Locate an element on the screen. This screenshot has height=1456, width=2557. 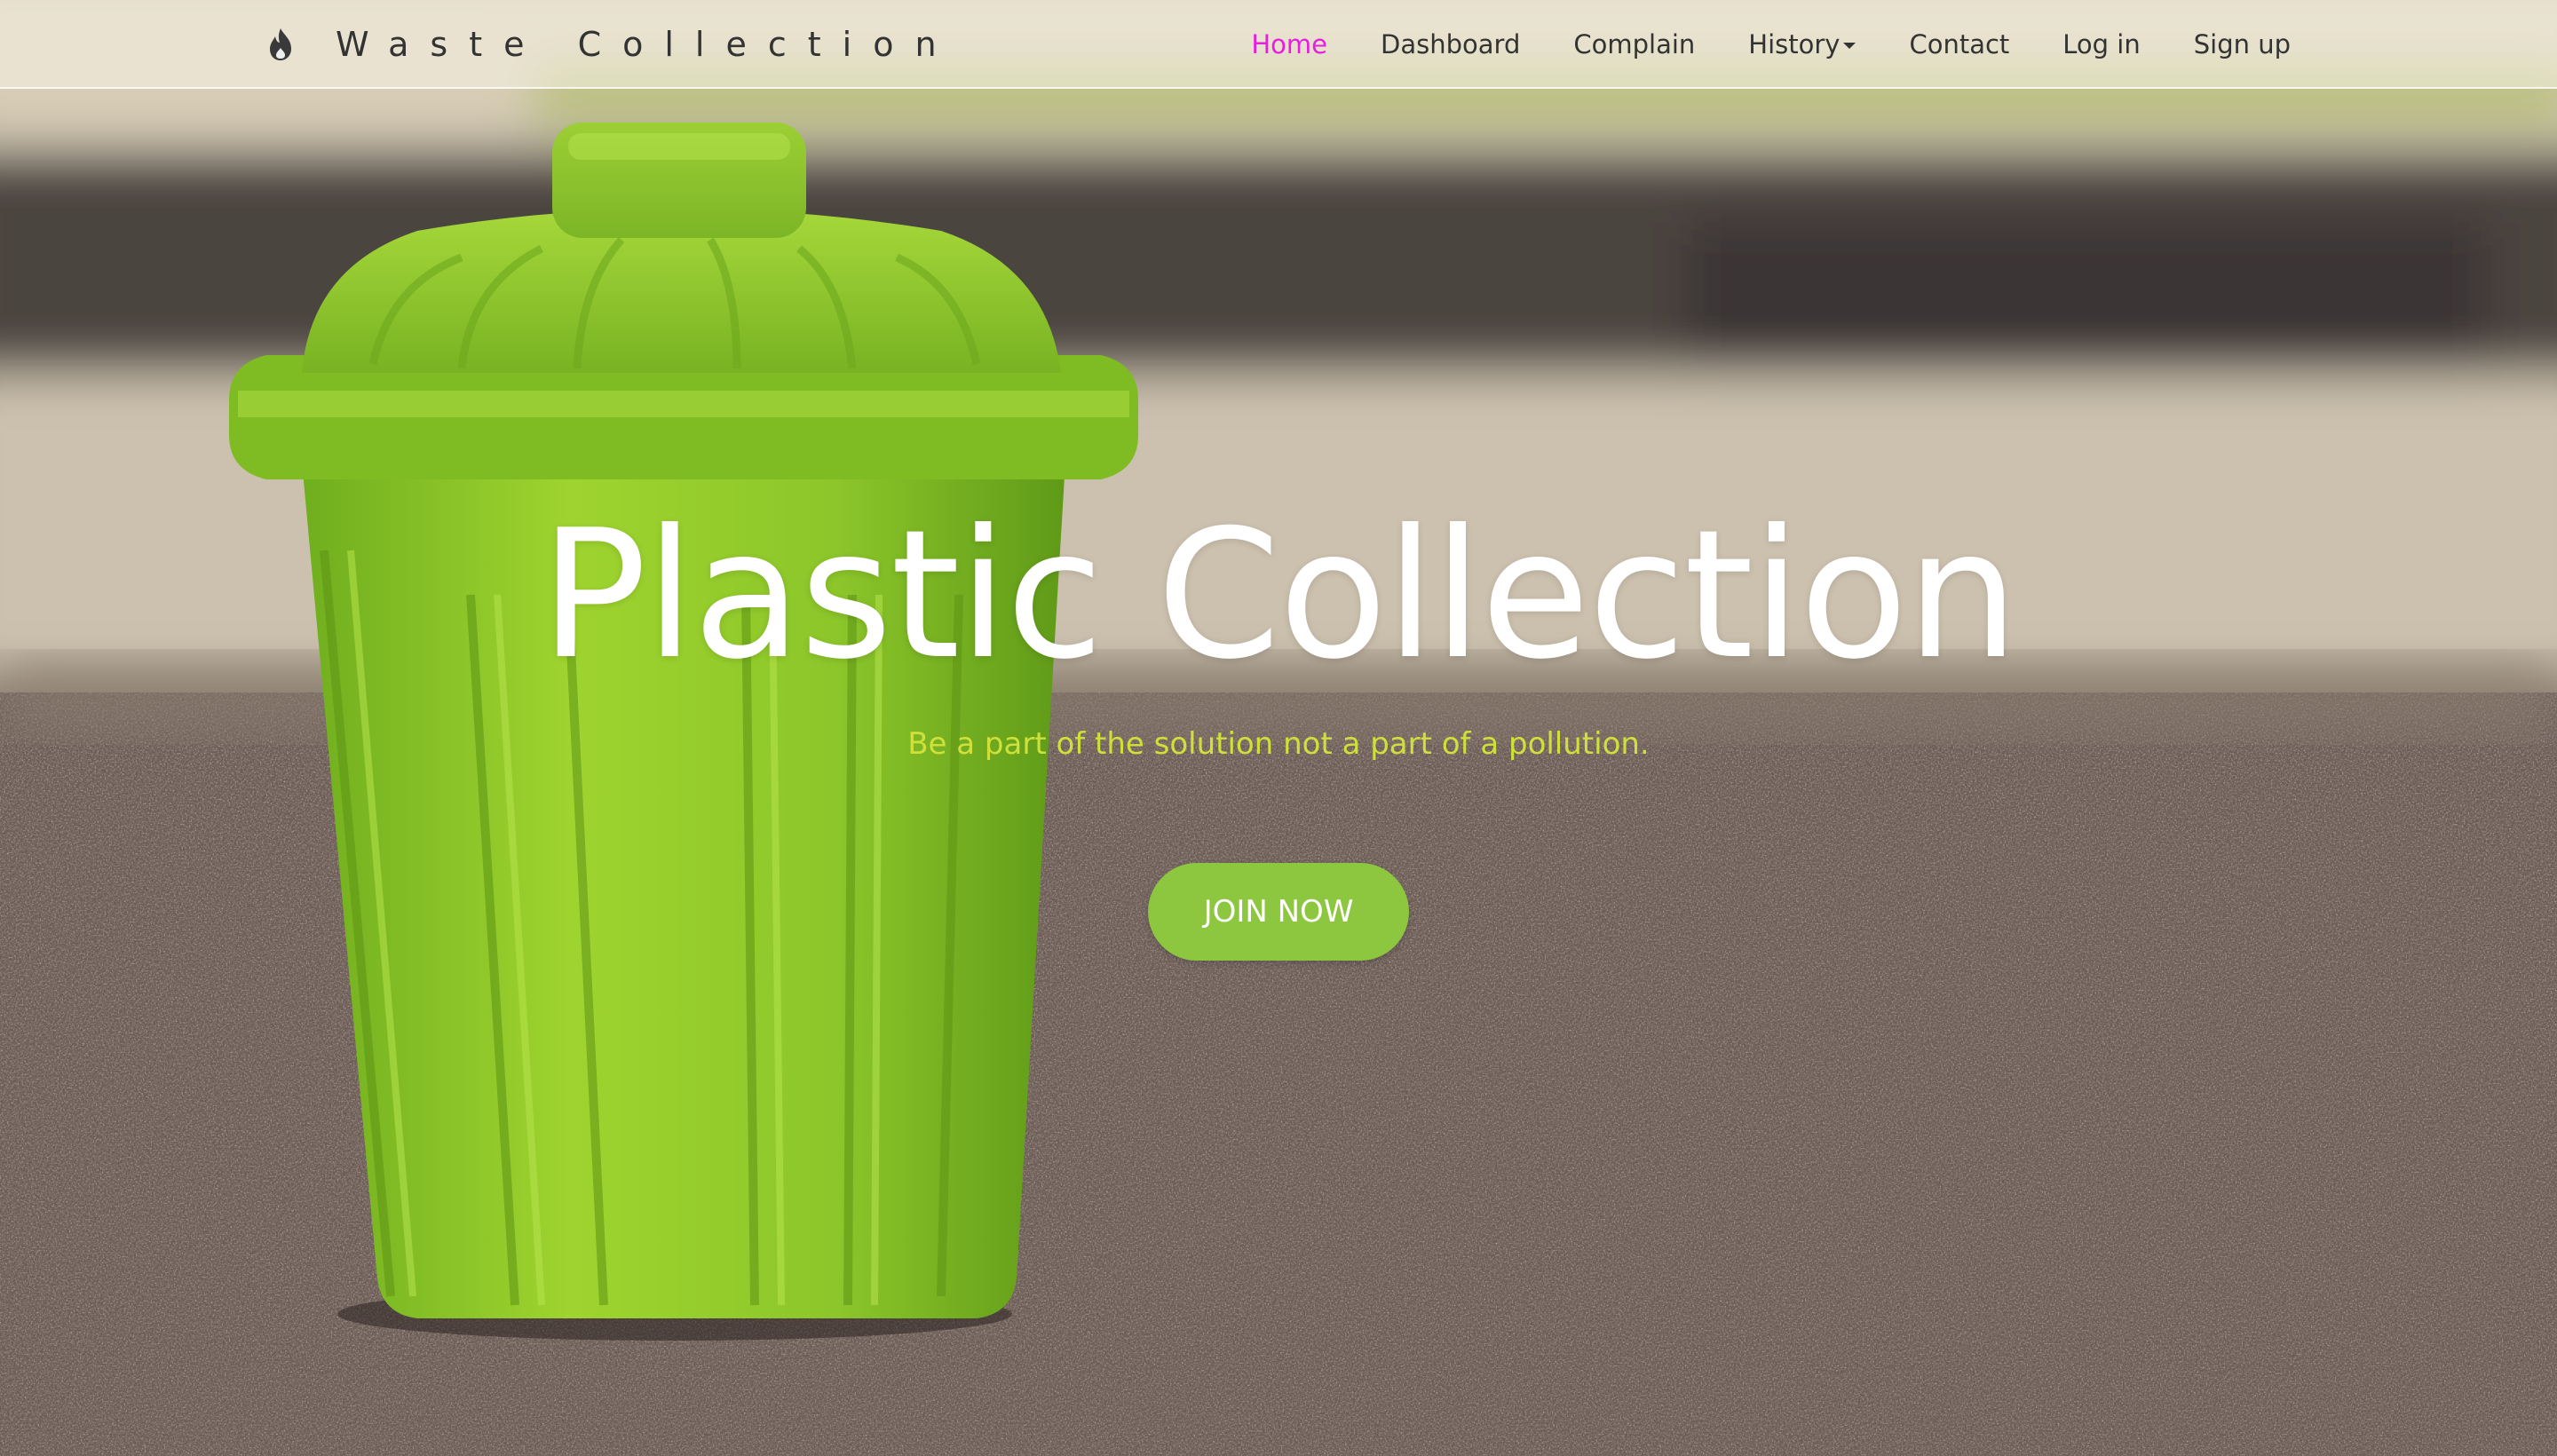
nav-item-signup: Sign up is located at coordinates (2242, 44).